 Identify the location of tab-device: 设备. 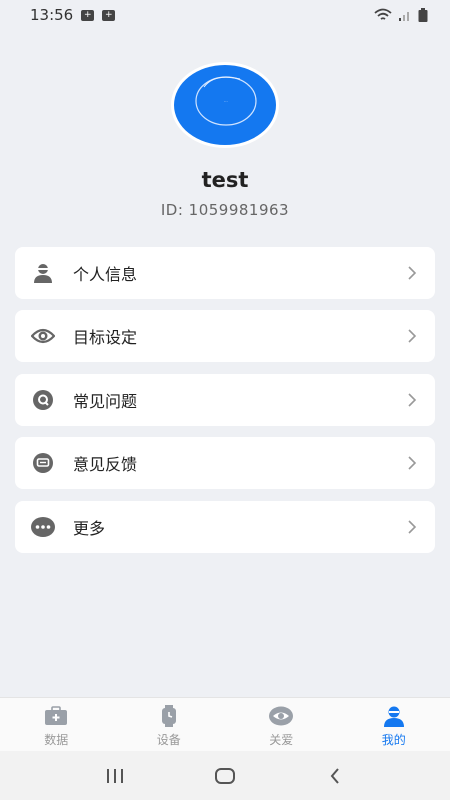
(169, 724).